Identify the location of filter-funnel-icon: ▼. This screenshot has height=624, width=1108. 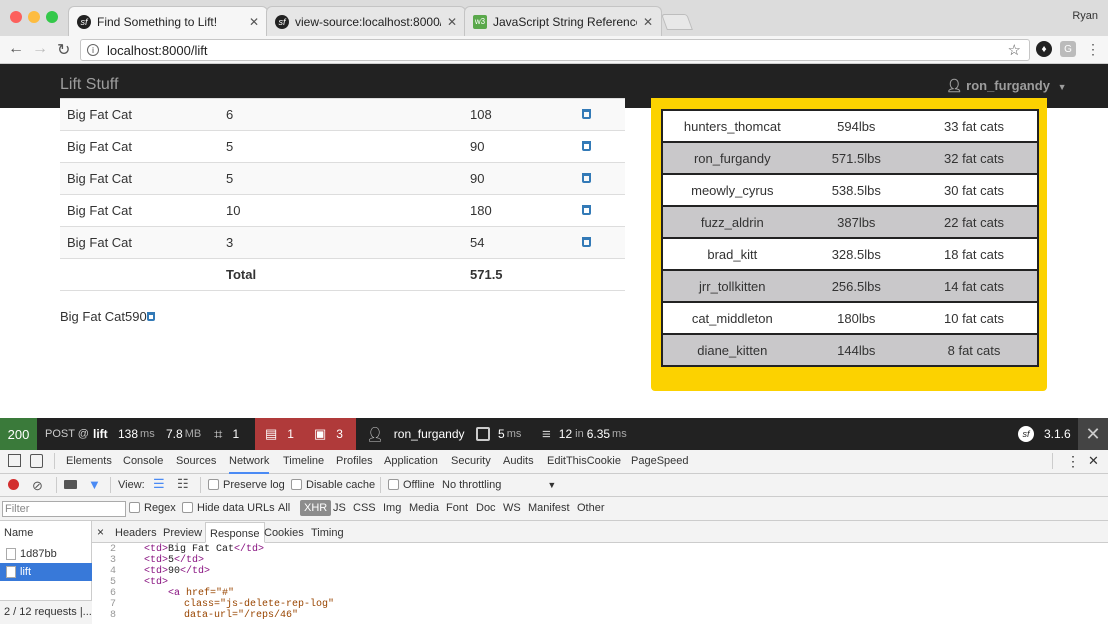
(94, 484).